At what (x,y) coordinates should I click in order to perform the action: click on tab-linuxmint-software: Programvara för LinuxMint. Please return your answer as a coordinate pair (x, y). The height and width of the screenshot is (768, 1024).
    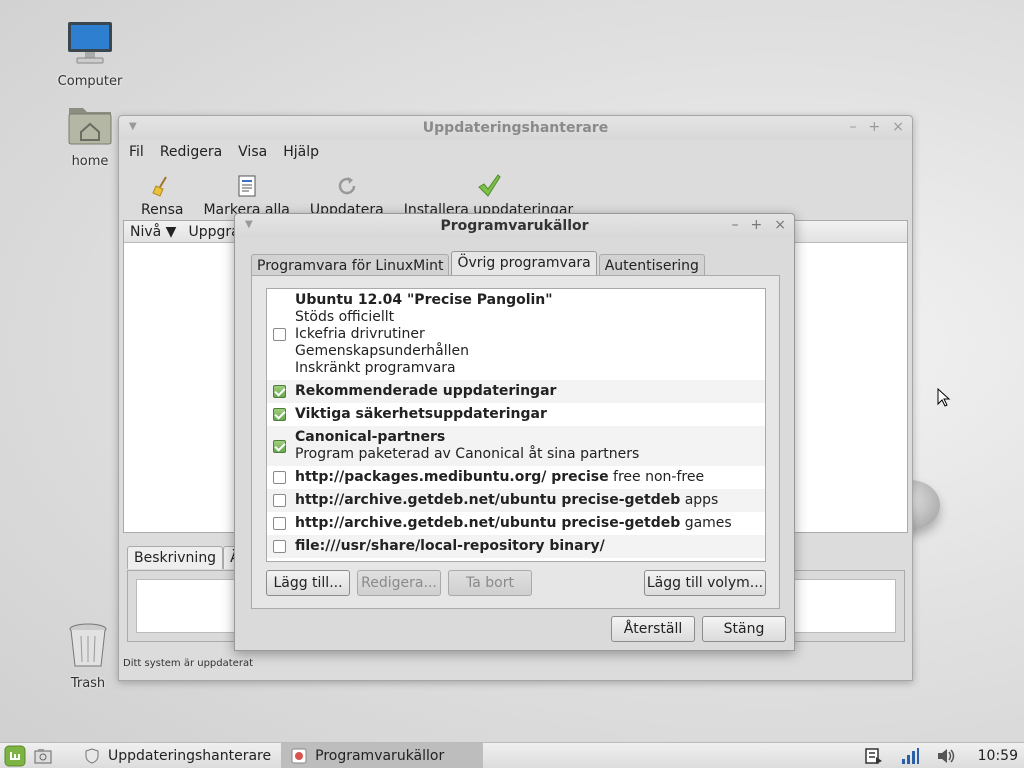
    Looking at the image, I should click on (350, 265).